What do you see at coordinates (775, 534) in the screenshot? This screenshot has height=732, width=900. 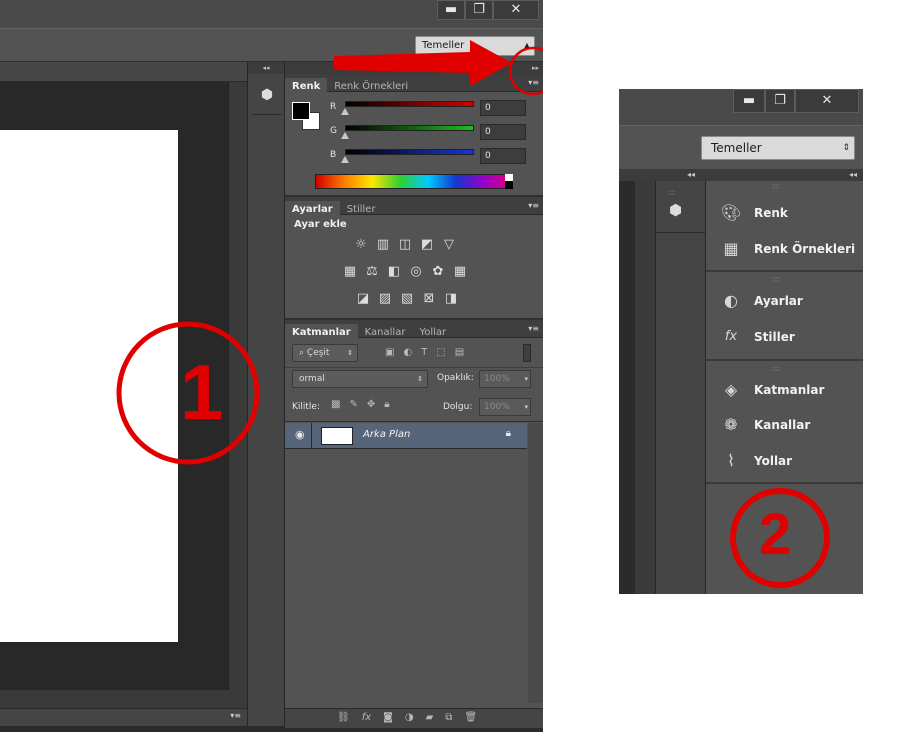 I see `annotation-number-2: 2` at bounding box center [775, 534].